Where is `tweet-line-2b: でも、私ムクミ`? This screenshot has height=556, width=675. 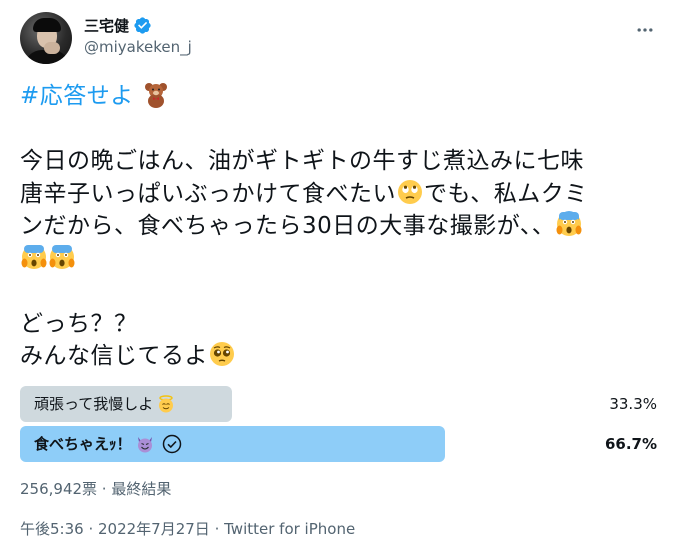 tweet-line-2b: でも、私ムクミ is located at coordinates (506, 193).